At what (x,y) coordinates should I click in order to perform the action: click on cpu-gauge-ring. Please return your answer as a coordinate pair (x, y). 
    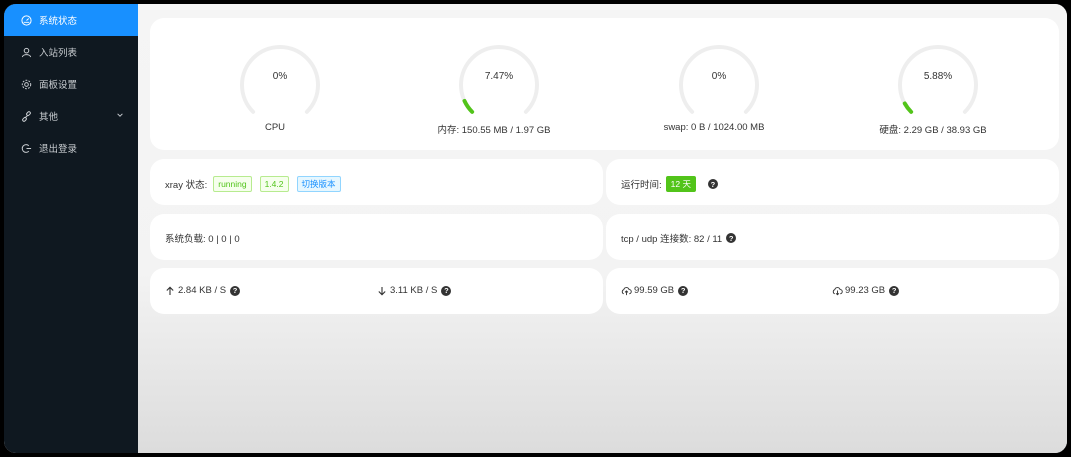
    Looking at the image, I should click on (280, 79).